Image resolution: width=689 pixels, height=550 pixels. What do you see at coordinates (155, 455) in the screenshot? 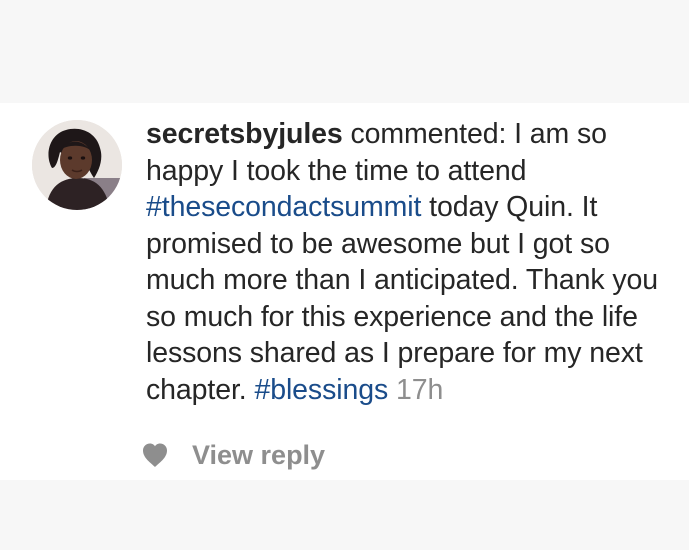
I see `heart-icon` at bounding box center [155, 455].